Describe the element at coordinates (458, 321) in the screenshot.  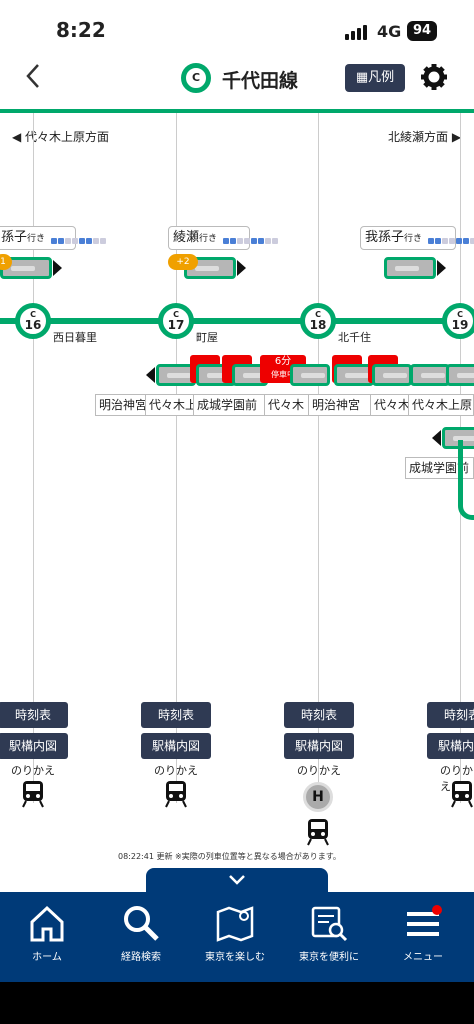
I see `station-badge-19: C 19` at that location.